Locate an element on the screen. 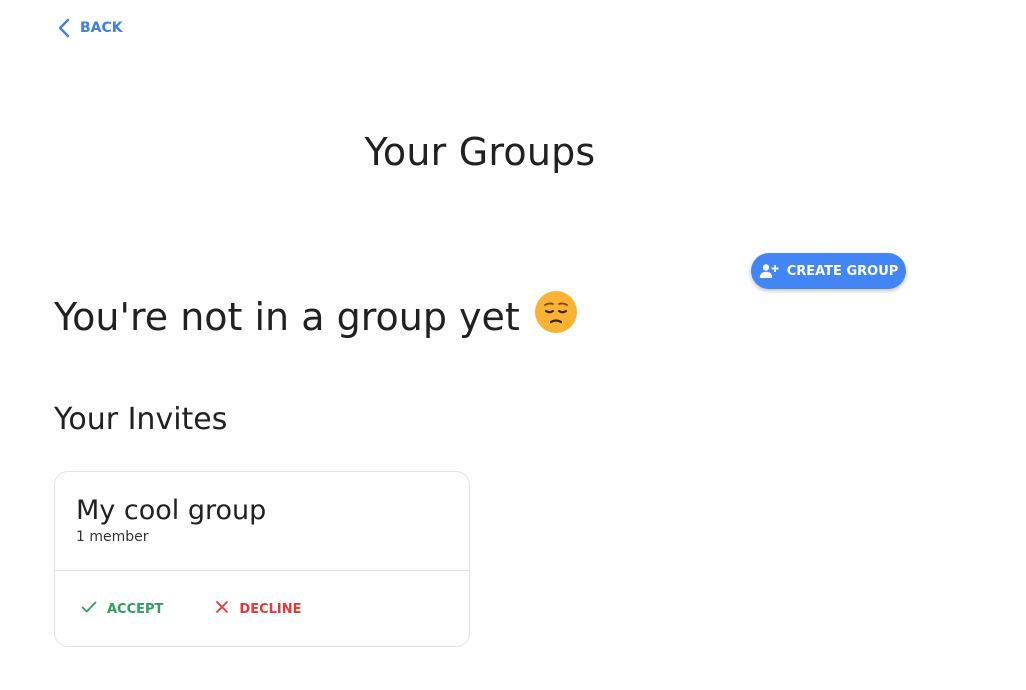 The height and width of the screenshot is (690, 1026). check-icon is located at coordinates (89, 609).